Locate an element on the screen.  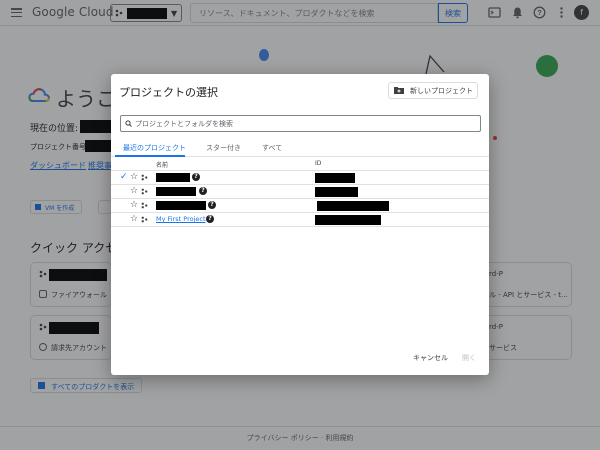
open-button: 開く is located at coordinates (469, 358).